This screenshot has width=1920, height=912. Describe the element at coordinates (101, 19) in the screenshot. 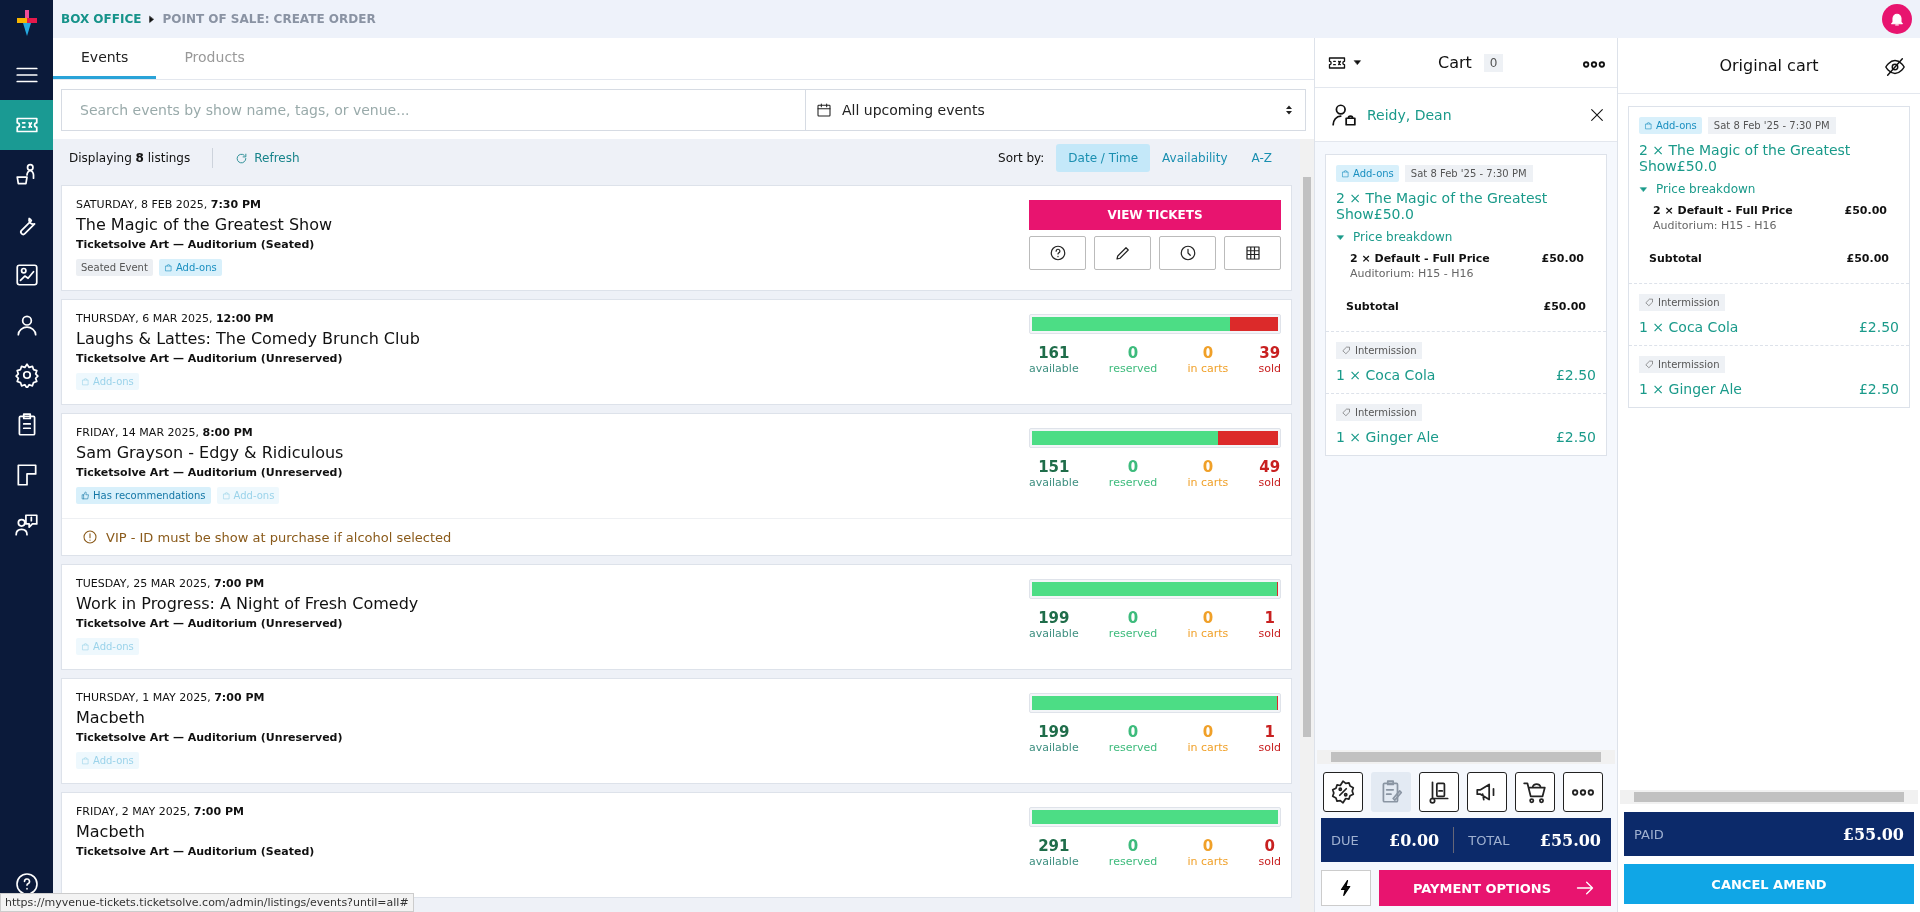

I see `breadcrumb-link: BOX OFFICE` at that location.